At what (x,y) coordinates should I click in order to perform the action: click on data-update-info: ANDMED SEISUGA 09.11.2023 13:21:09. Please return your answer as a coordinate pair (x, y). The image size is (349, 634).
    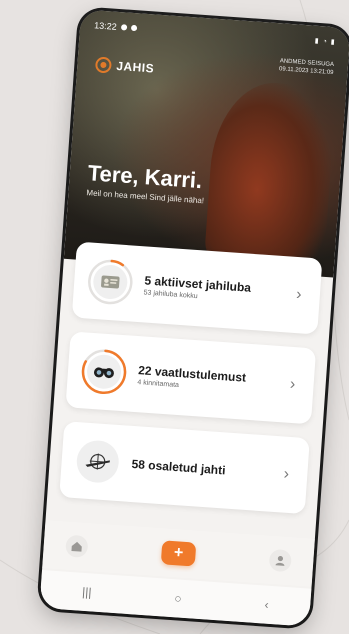
    Looking at the image, I should click on (307, 67).